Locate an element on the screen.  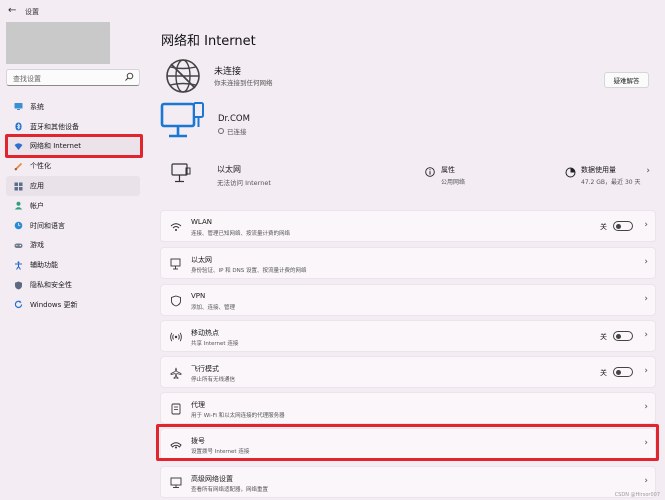
sidebar-item-label: 辅助功能 is located at coordinates (44, 265).